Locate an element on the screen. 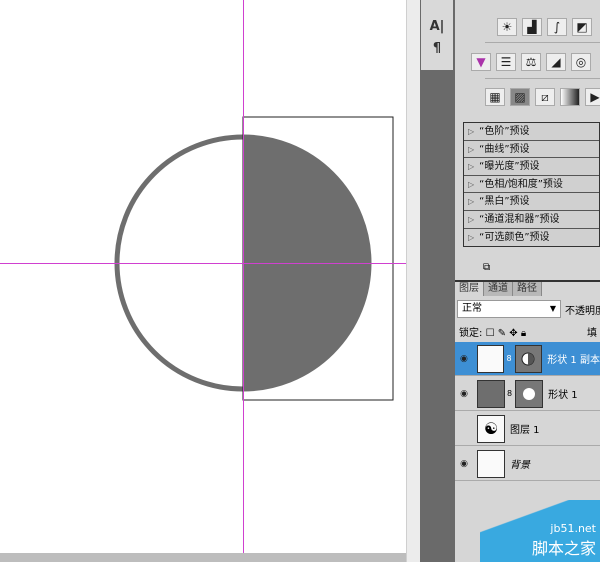 This screenshot has width=600, height=562. char-panel-strip: A| ¶ is located at coordinates (437, 35).